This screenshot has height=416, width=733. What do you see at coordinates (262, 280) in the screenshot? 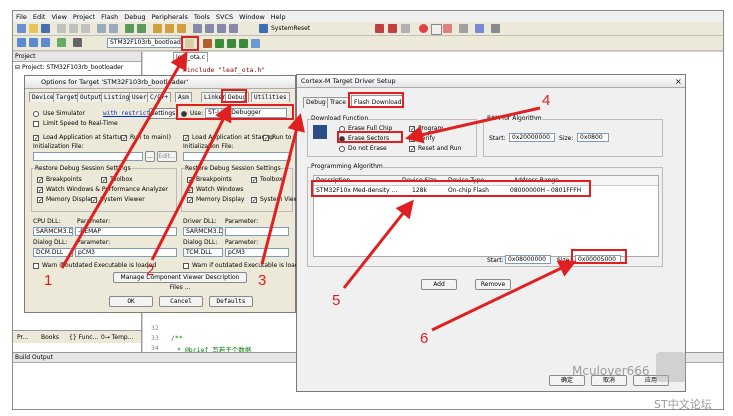
I see `callout-3: 3` at bounding box center [262, 280].